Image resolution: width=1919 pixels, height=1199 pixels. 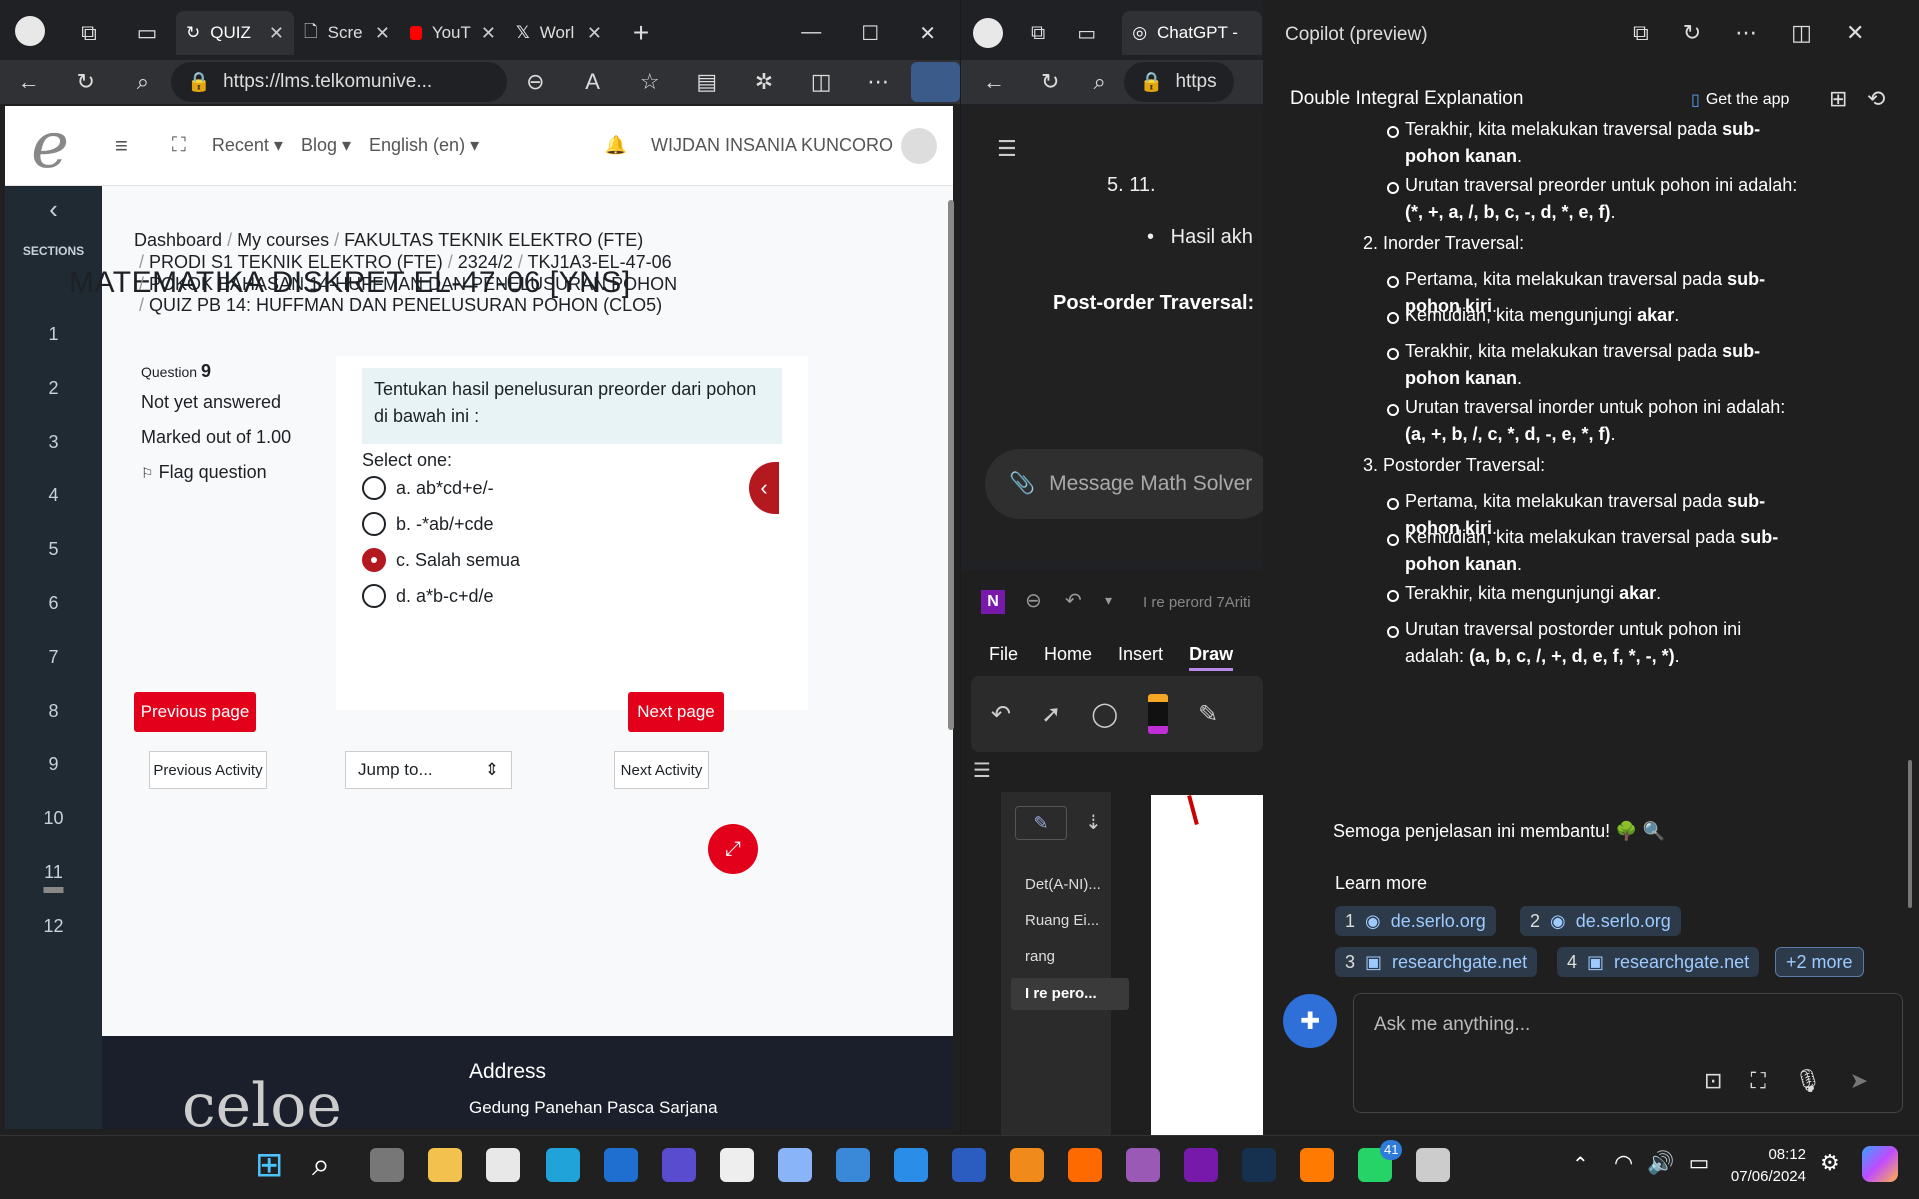 What do you see at coordinates (1310, 1021) in the screenshot?
I see `new-topic-icon: ✚` at bounding box center [1310, 1021].